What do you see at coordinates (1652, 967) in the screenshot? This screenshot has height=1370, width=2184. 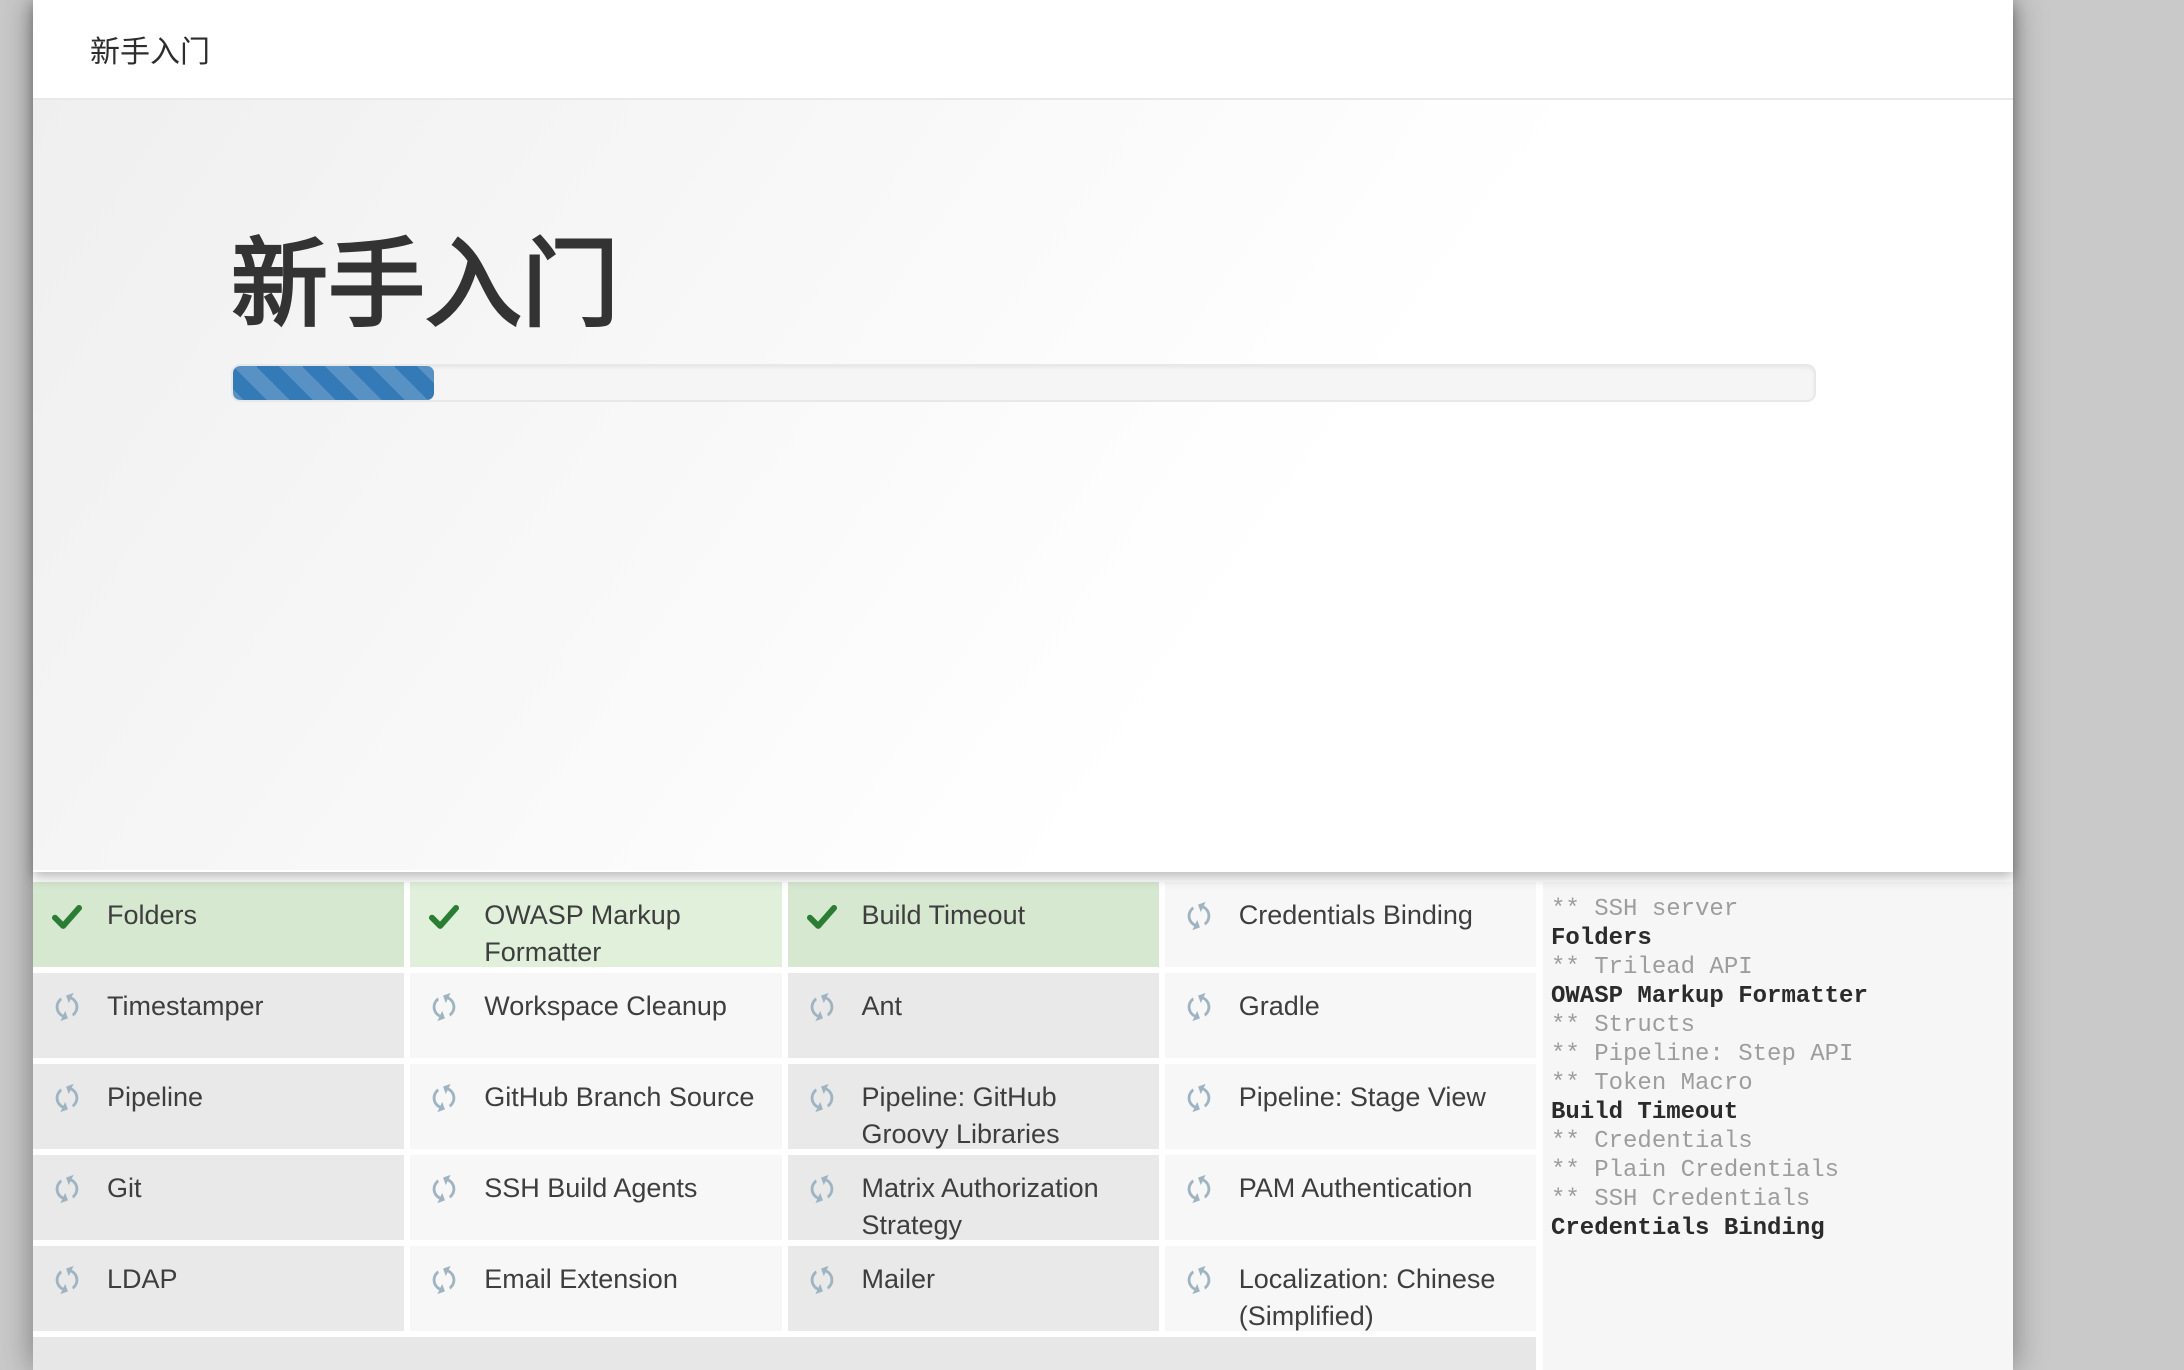 I see `log-line: ** Trilead API` at bounding box center [1652, 967].